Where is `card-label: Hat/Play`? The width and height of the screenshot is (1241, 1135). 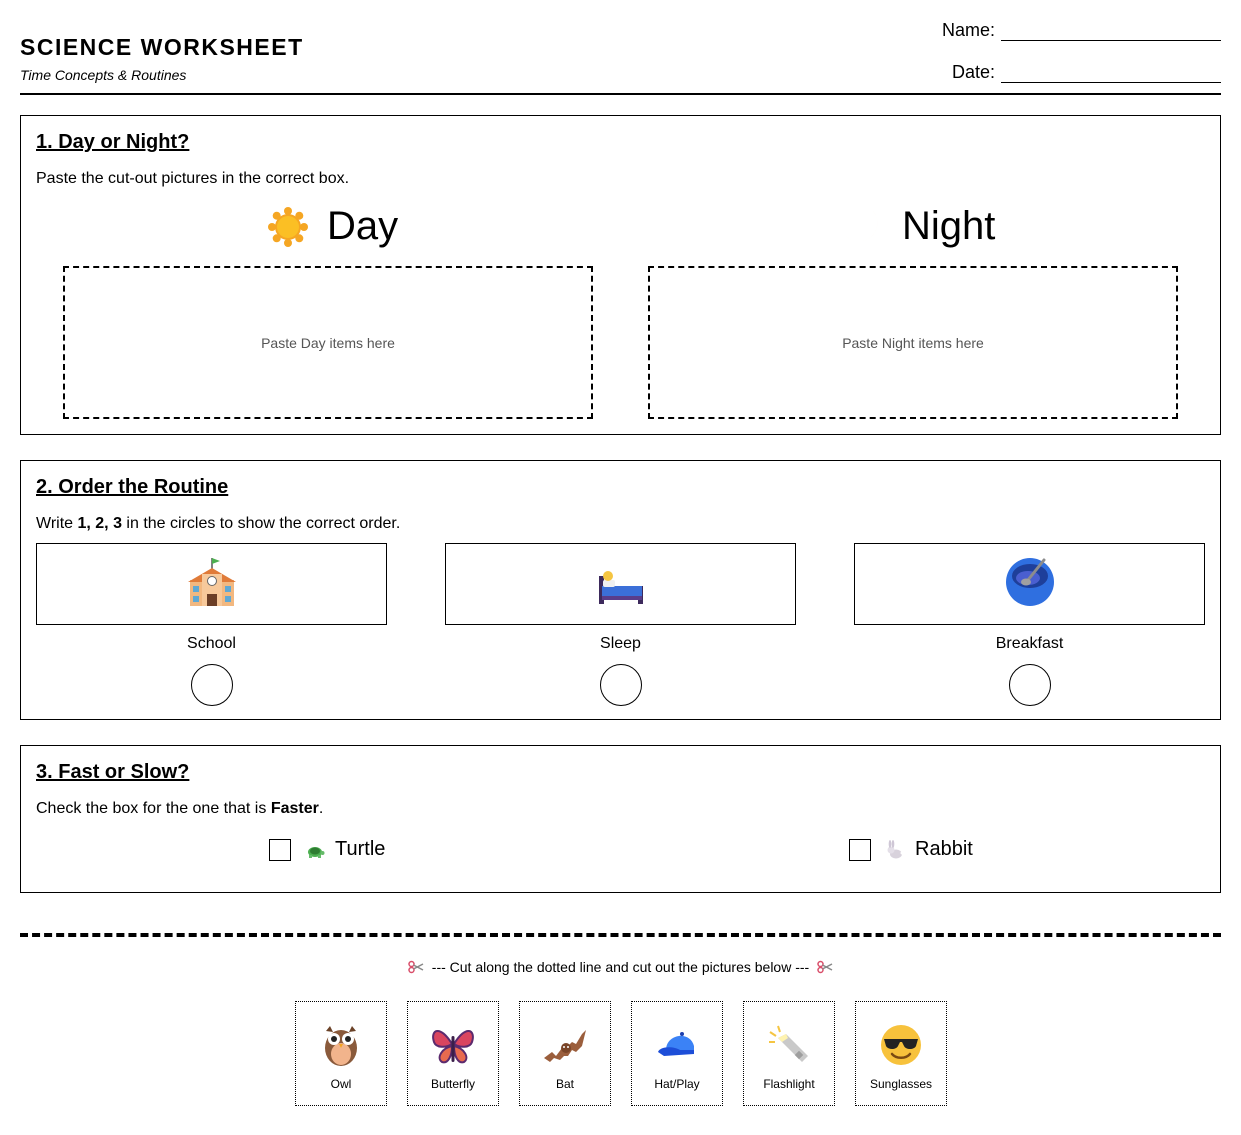 card-label: Hat/Play is located at coordinates (677, 1084).